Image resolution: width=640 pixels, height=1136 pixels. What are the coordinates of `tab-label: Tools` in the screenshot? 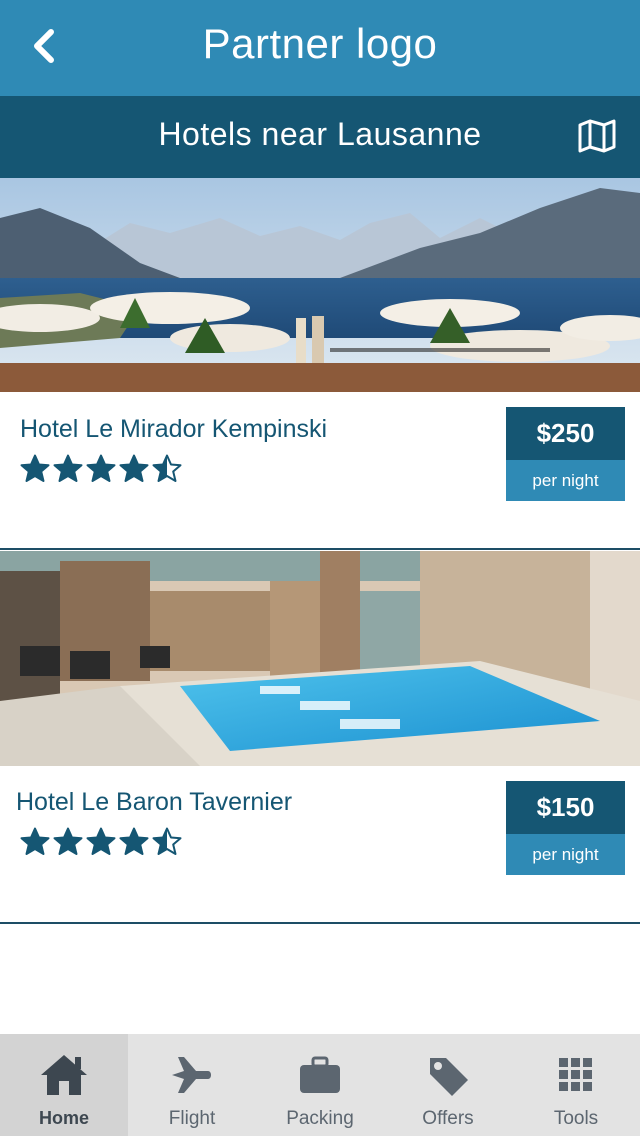 It's located at (576, 1118).